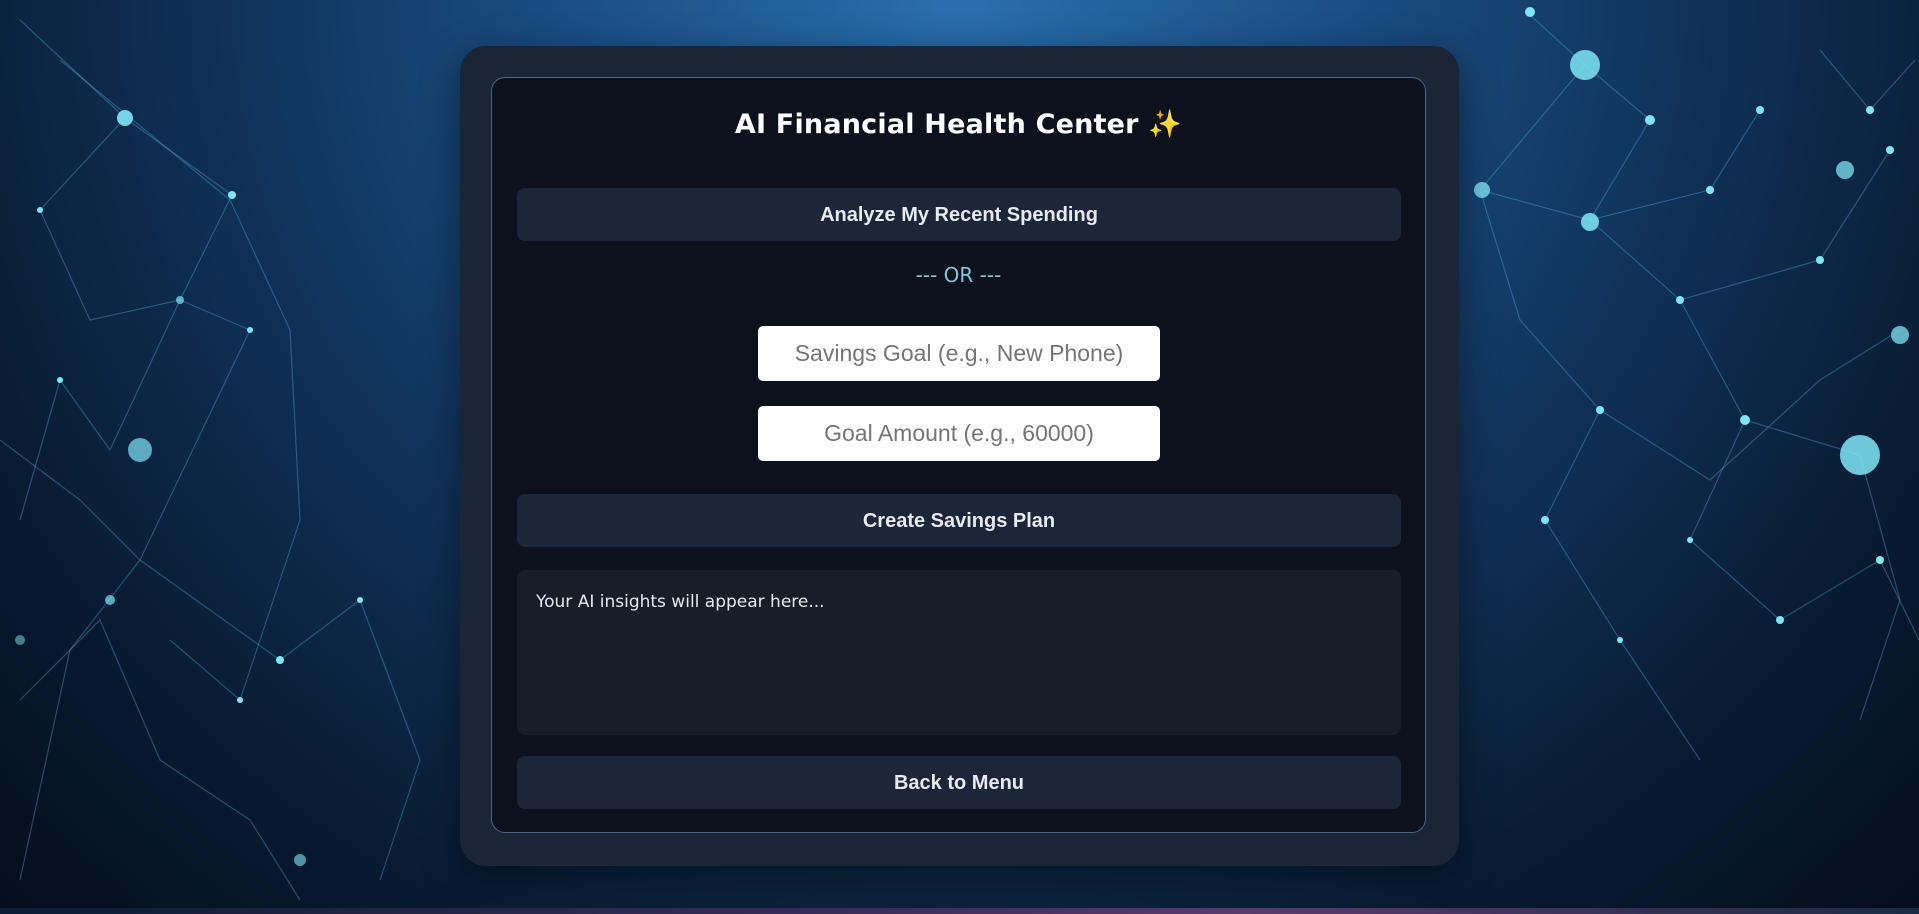  What do you see at coordinates (958, 275) in the screenshot?
I see `or-separator: --- OR ---` at bounding box center [958, 275].